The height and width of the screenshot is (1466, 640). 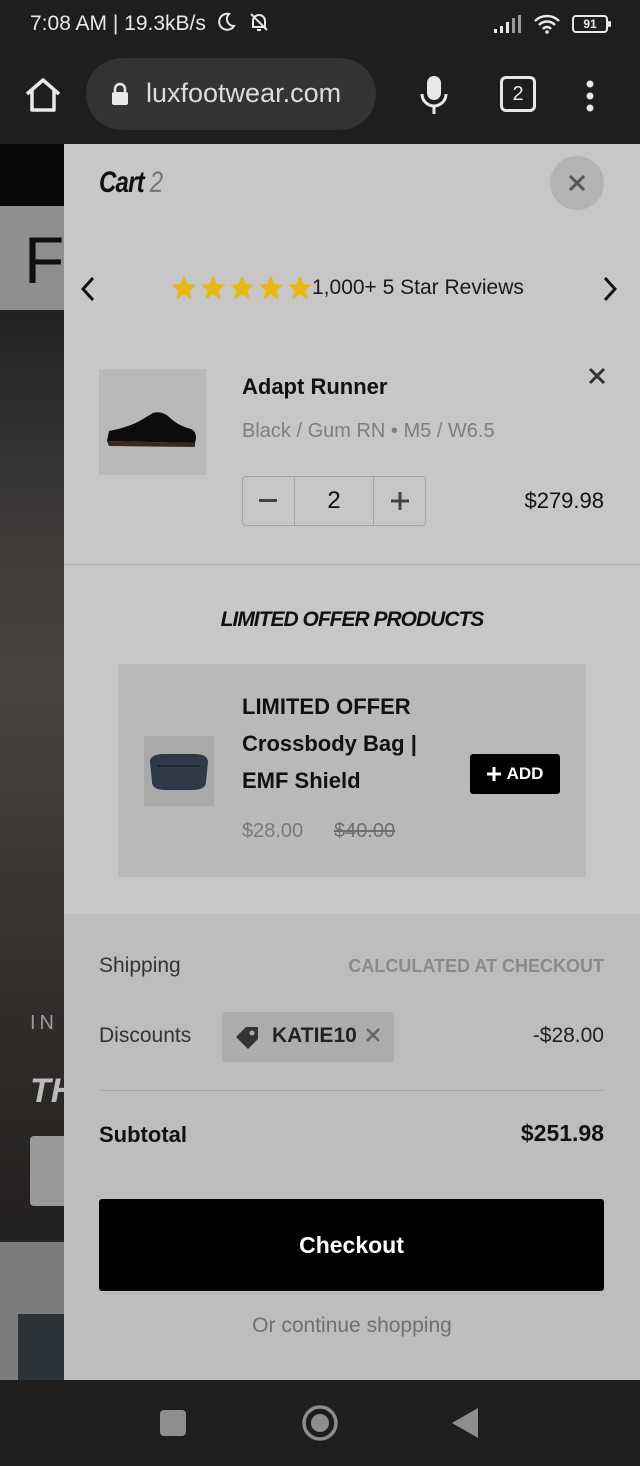 I want to click on decrease-quantity-button, so click(x=268, y=501).